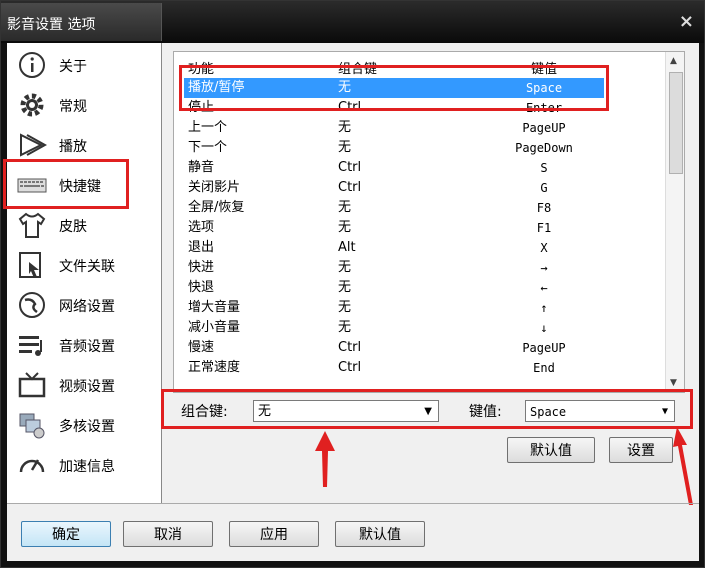 This screenshot has height=568, width=705. What do you see at coordinates (32, 426) in the screenshot?
I see `multicore-icon` at bounding box center [32, 426].